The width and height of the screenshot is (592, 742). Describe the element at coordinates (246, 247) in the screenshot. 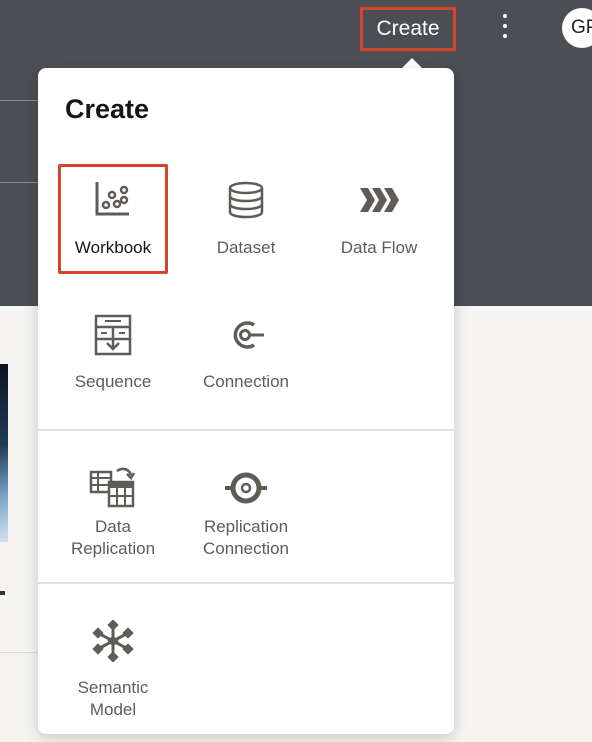

I see `item-label: Dataset` at that location.